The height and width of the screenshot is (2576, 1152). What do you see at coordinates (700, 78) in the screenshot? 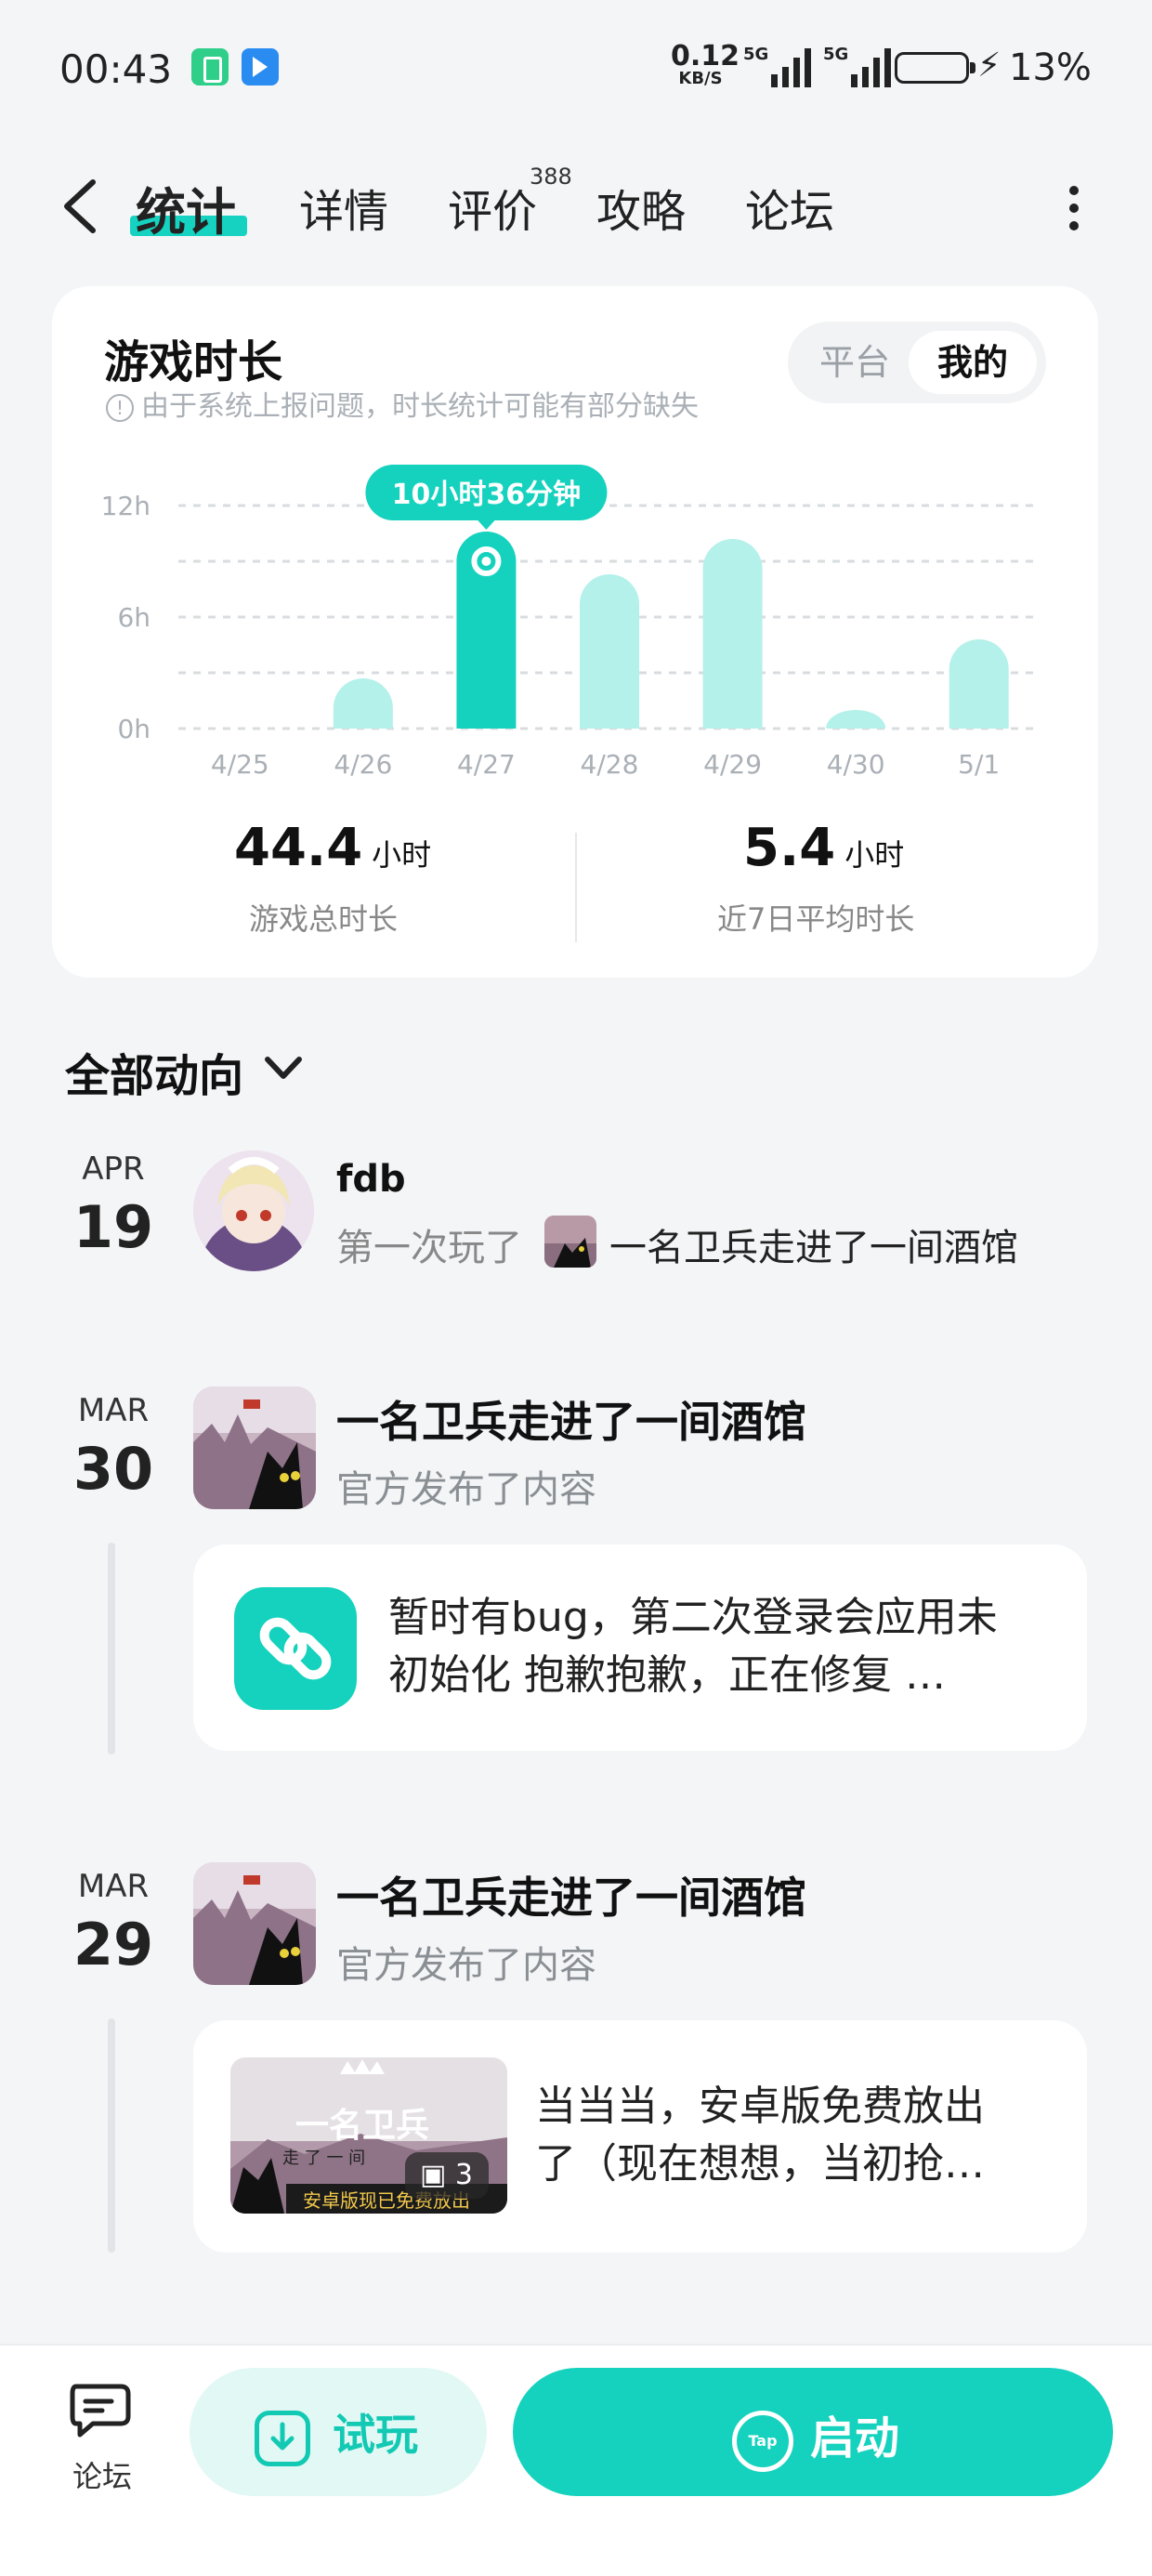
I see `network-speed-unit: KB/S` at bounding box center [700, 78].